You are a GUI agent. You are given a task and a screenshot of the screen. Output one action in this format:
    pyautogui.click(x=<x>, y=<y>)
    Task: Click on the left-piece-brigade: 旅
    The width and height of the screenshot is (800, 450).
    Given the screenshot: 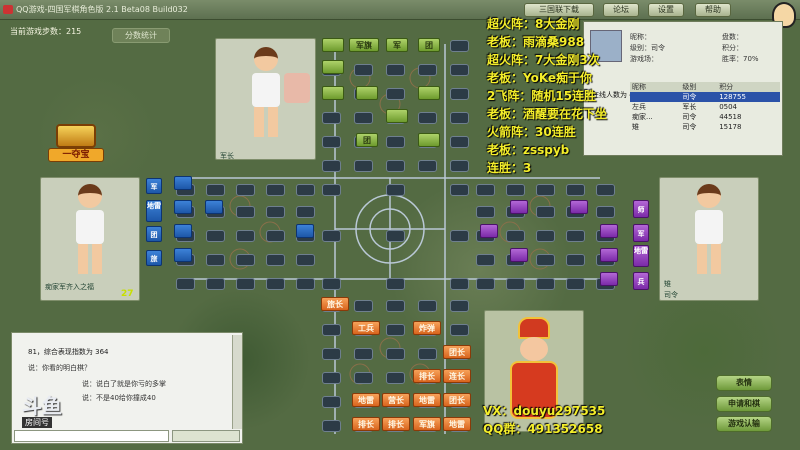 What is the action you would take?
    pyautogui.click(x=154, y=258)
    